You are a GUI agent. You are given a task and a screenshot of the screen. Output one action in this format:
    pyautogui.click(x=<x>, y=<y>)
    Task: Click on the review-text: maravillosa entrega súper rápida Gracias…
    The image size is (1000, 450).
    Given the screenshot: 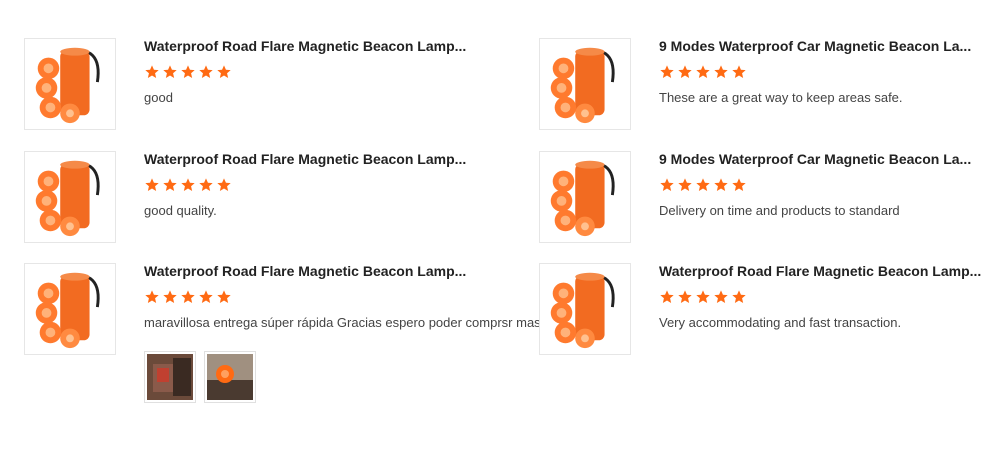 What is the action you would take?
    pyautogui.click(x=342, y=322)
    